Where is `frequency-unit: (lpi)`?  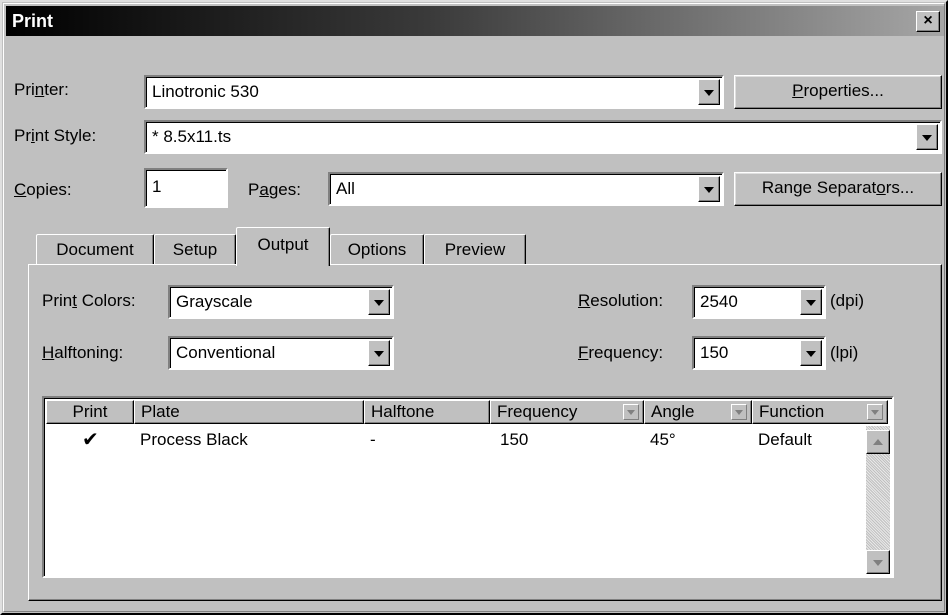
frequency-unit: (lpi) is located at coordinates (844, 352).